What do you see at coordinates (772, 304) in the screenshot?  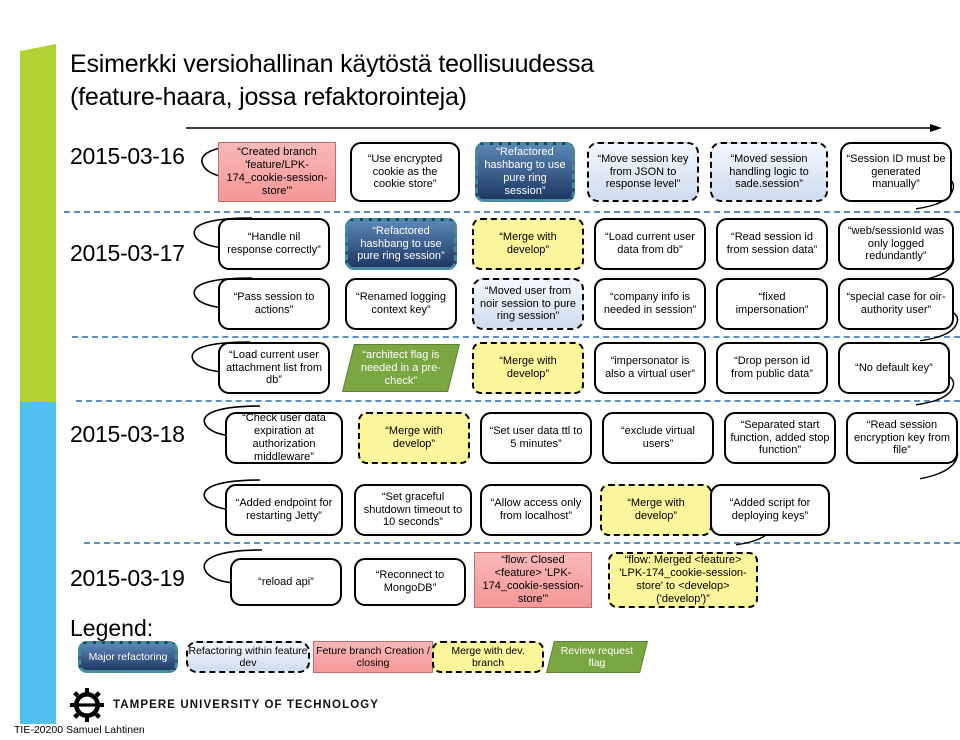 I see `commit-node: “fixed impersonation”` at bounding box center [772, 304].